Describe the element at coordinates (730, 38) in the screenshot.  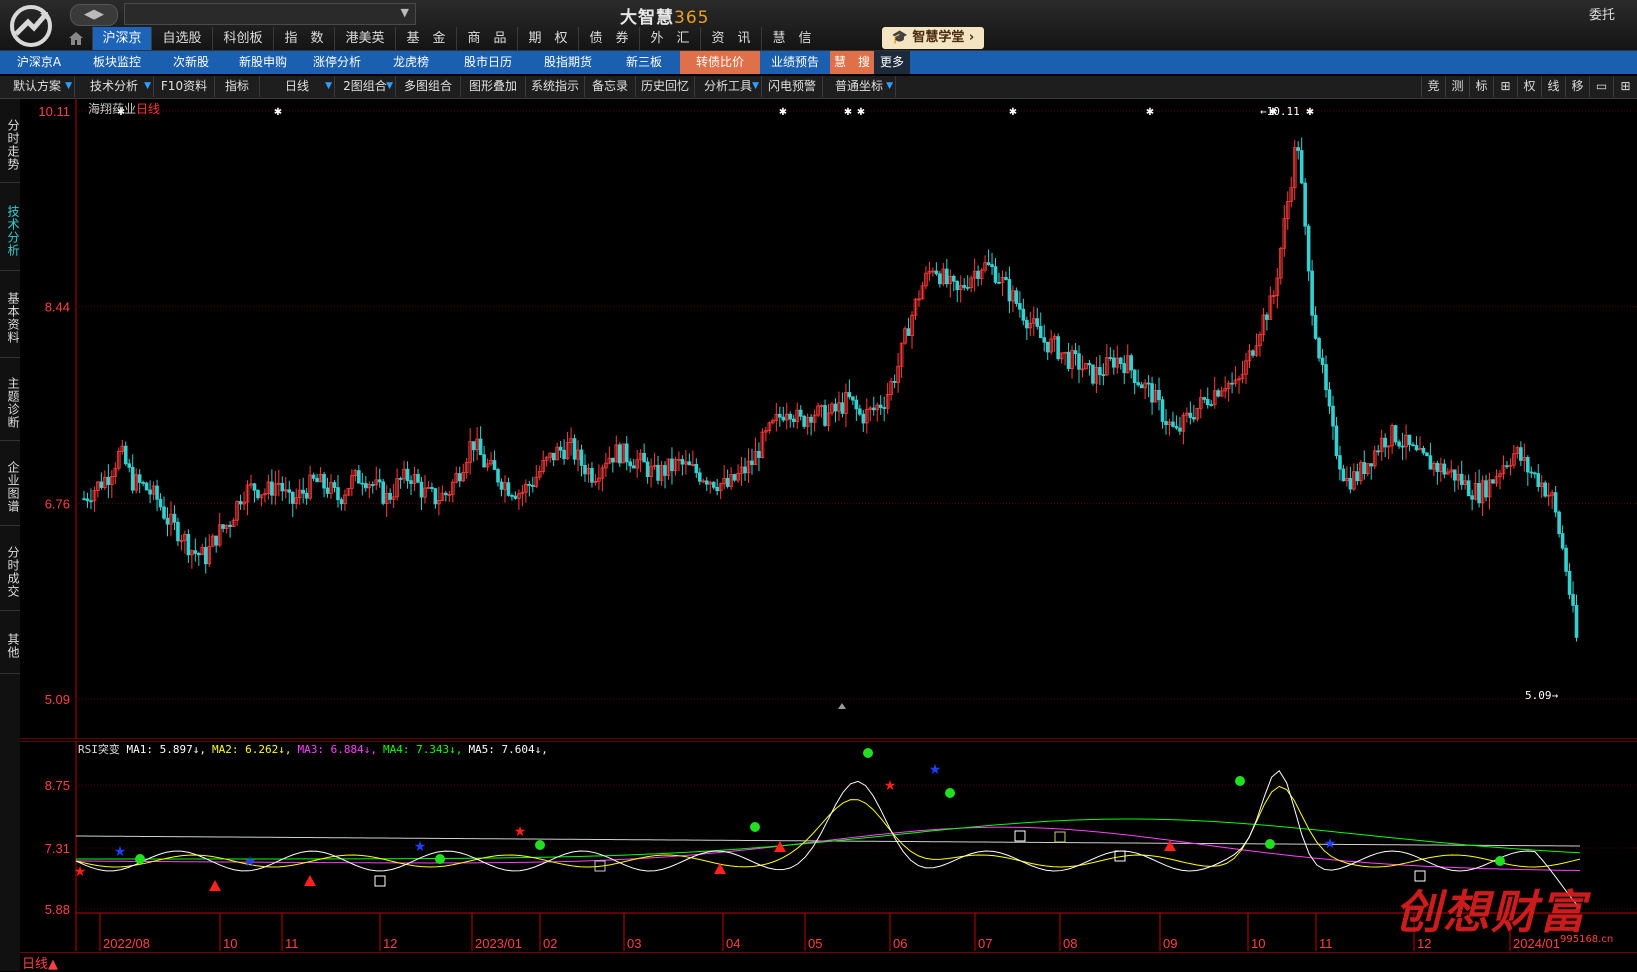
I see `main-nav-item: 资 讯` at that location.